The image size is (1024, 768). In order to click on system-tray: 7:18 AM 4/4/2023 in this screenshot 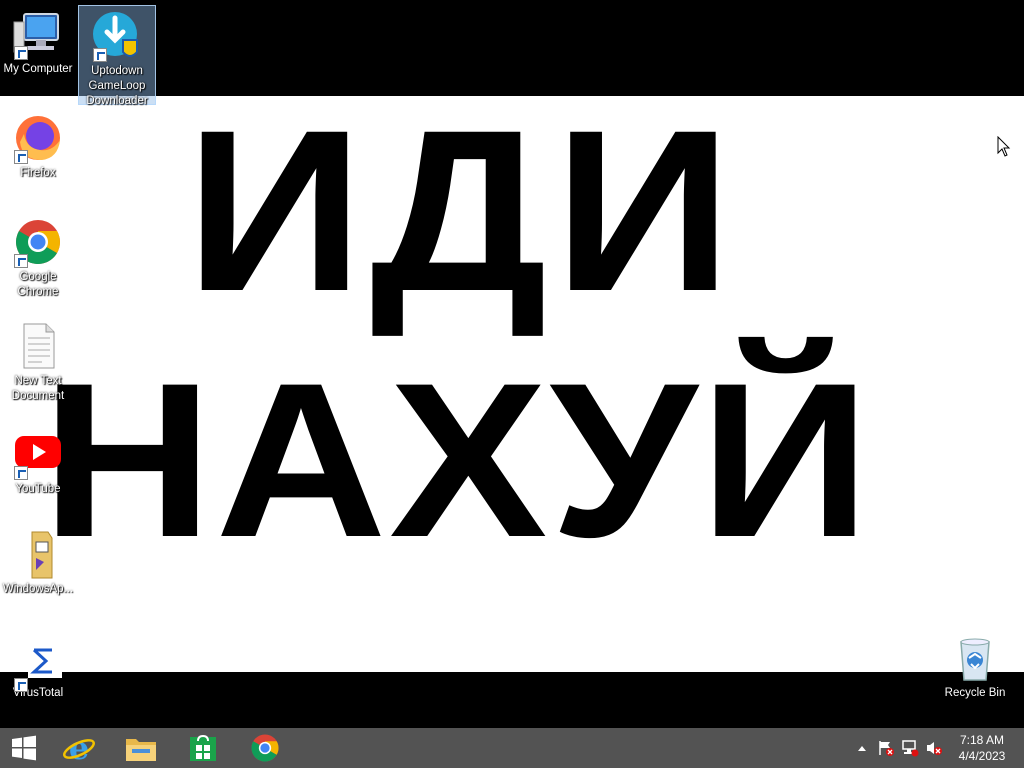, I will do `click(937, 748)`.